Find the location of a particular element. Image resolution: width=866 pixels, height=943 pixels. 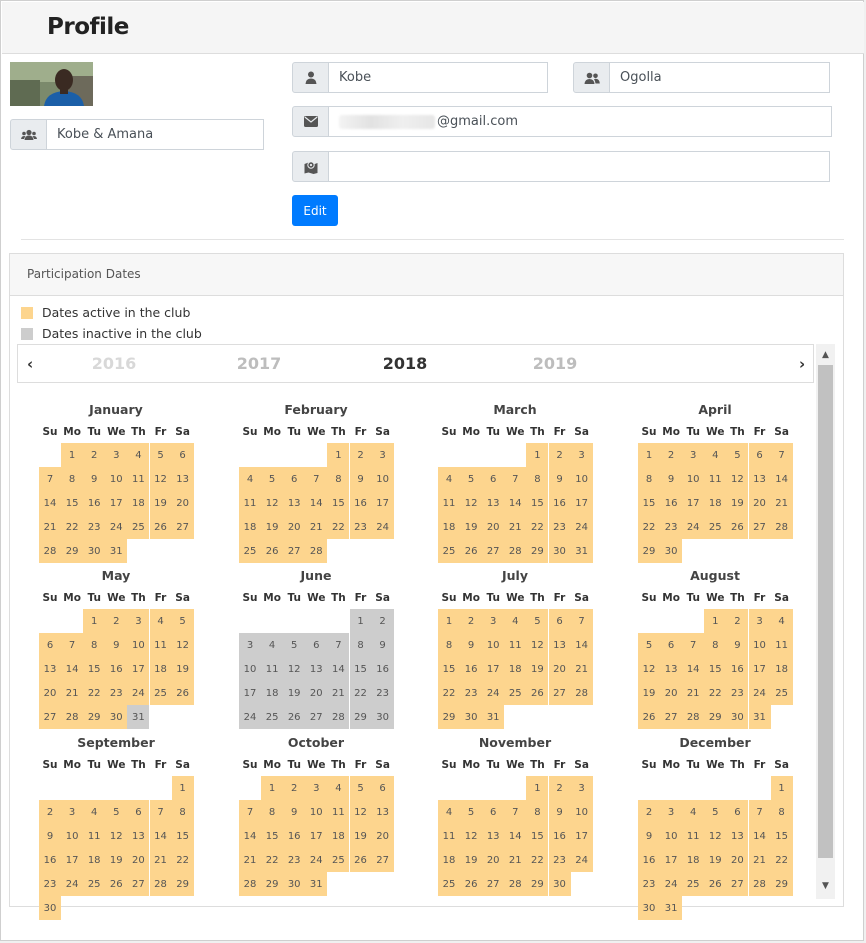

active-day: 19 is located at coordinates (116, 860).